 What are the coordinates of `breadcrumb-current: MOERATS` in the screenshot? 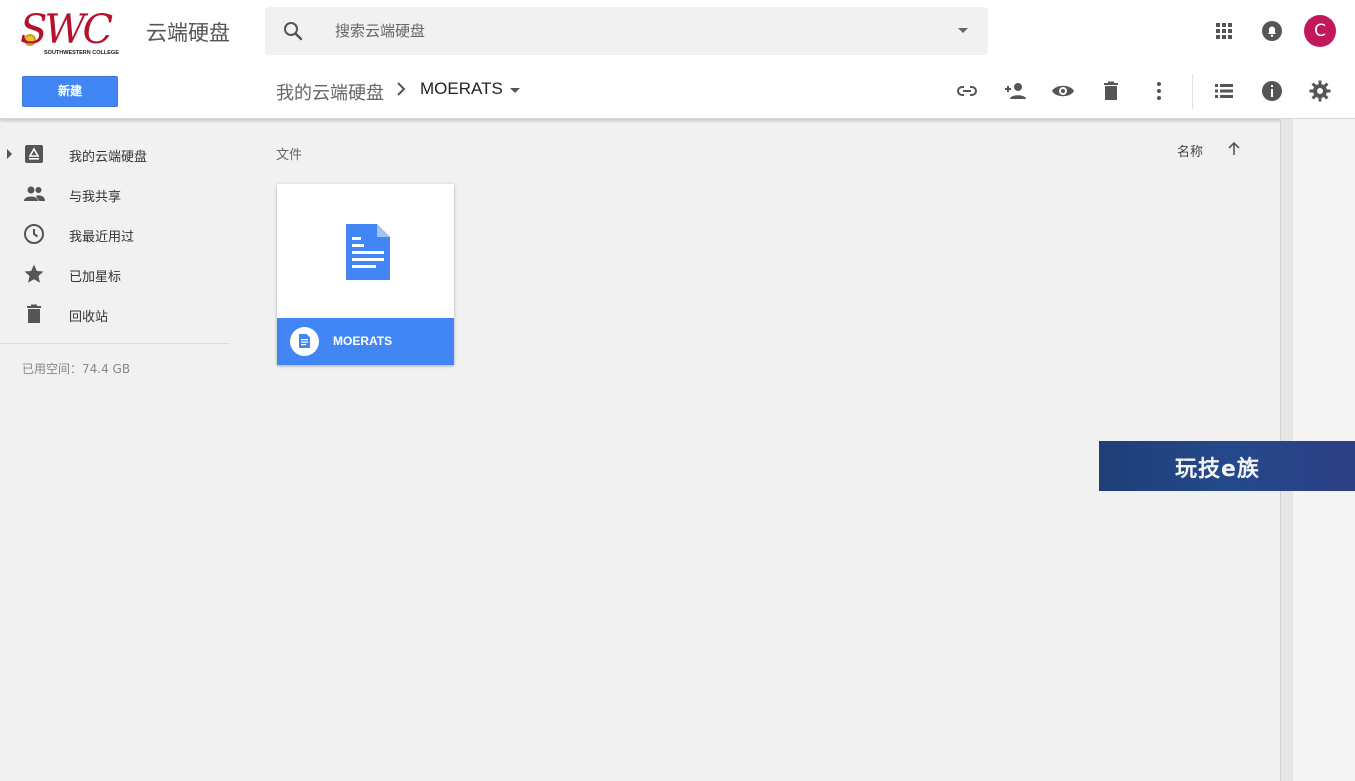 It's located at (461, 89).